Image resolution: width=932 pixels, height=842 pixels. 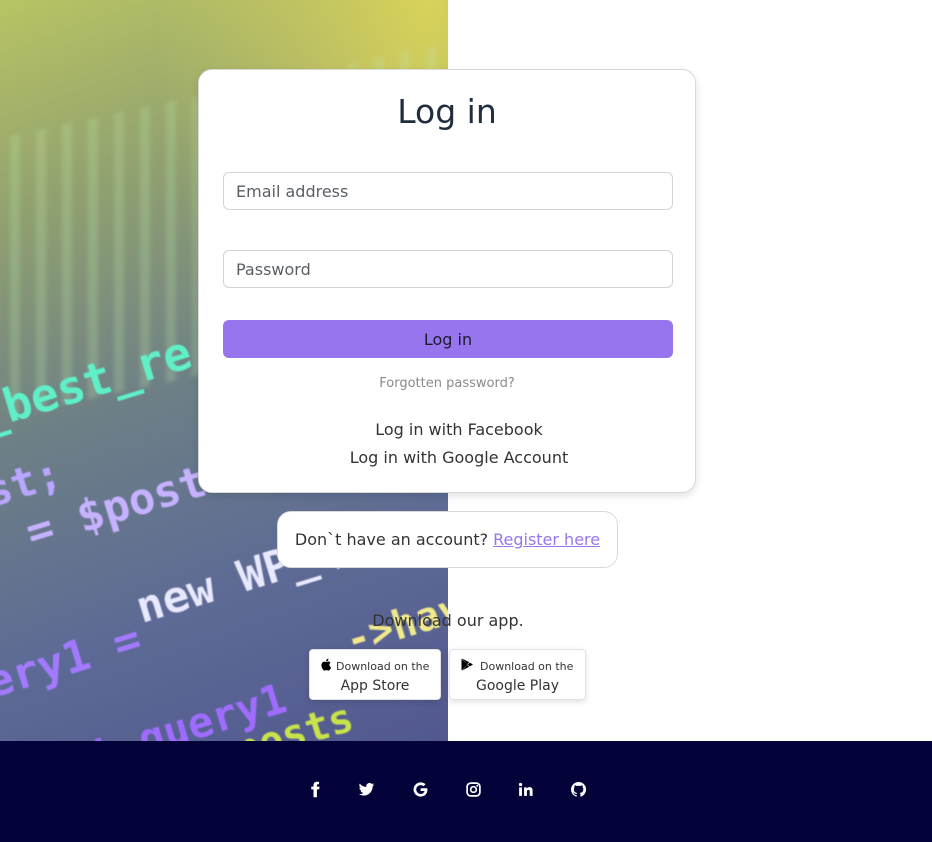 I want to click on twitter-icon, so click(x=366, y=789).